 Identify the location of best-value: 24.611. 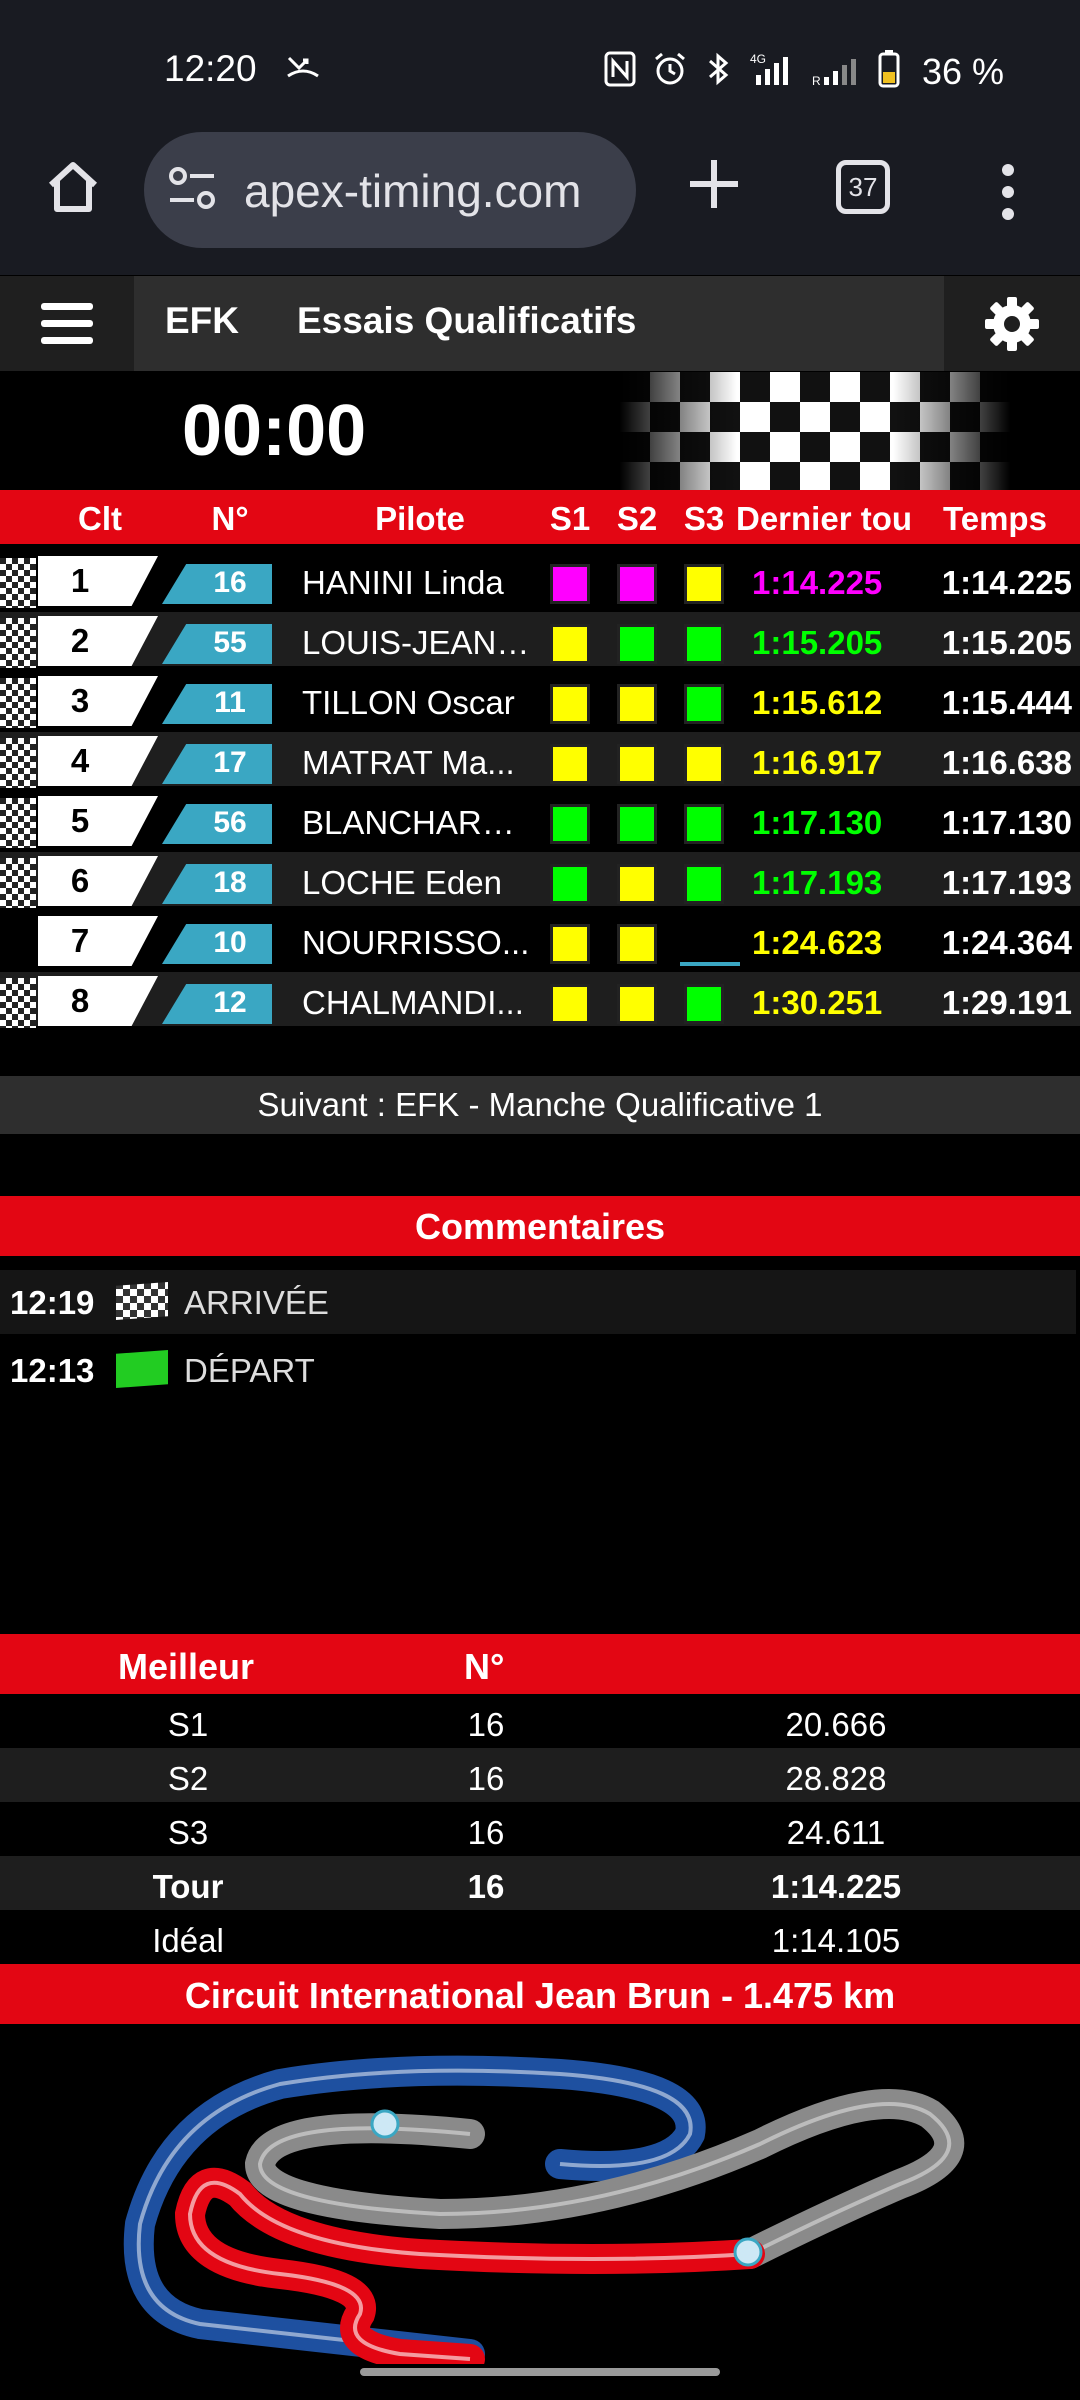
(836, 1832).